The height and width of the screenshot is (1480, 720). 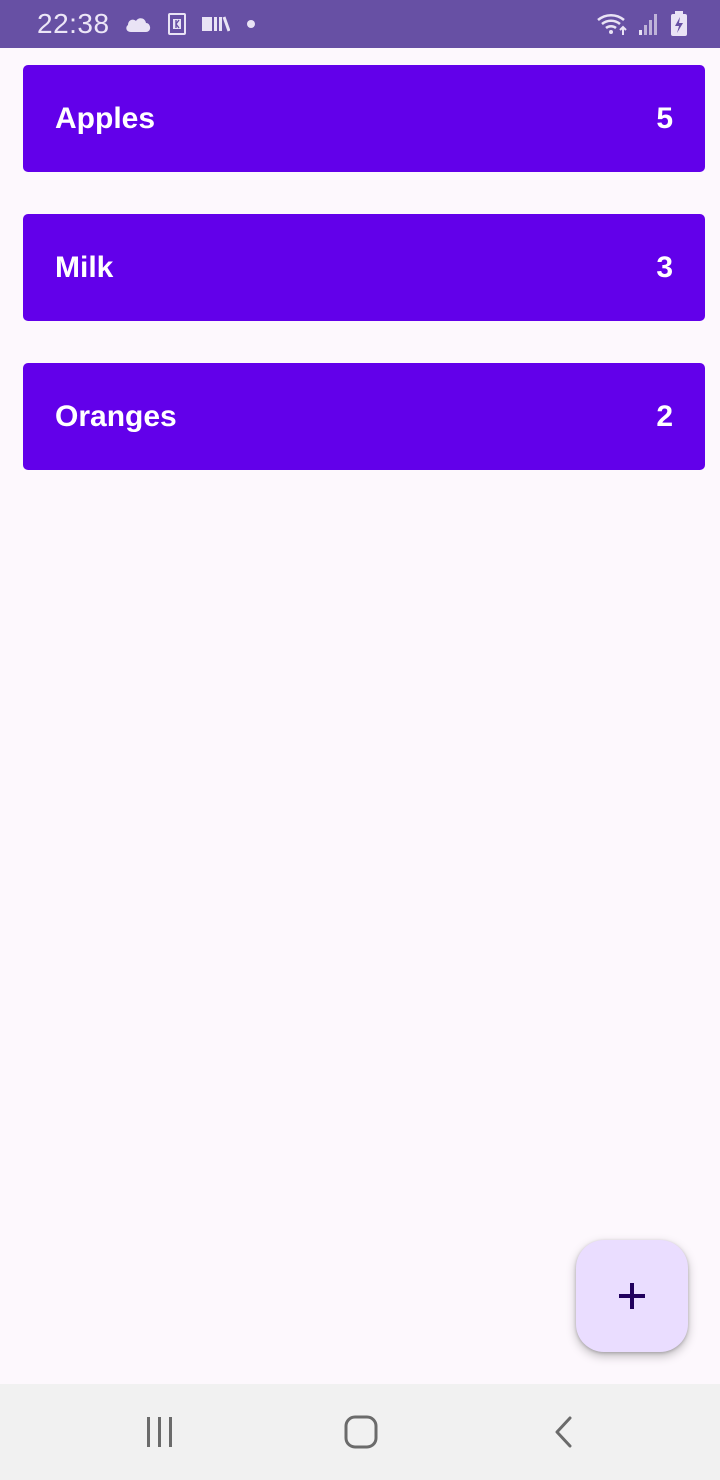 I want to click on library-icon, so click(x=215, y=24).